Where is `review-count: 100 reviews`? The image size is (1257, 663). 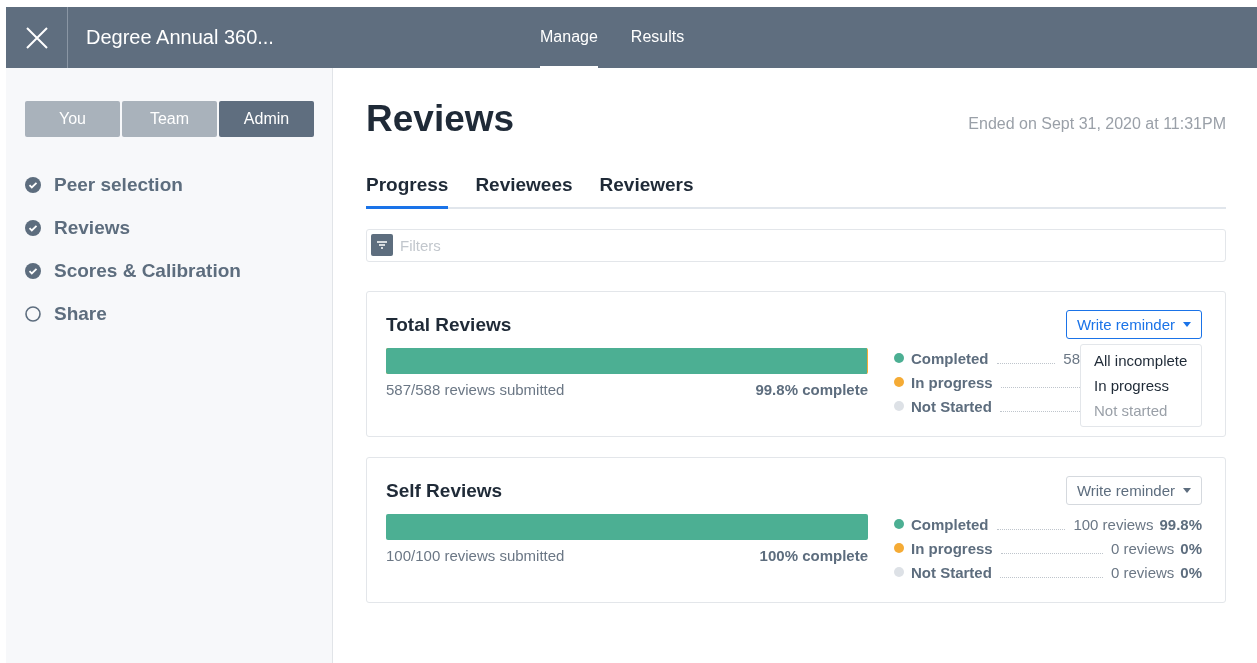
review-count: 100 reviews is located at coordinates (1113, 524).